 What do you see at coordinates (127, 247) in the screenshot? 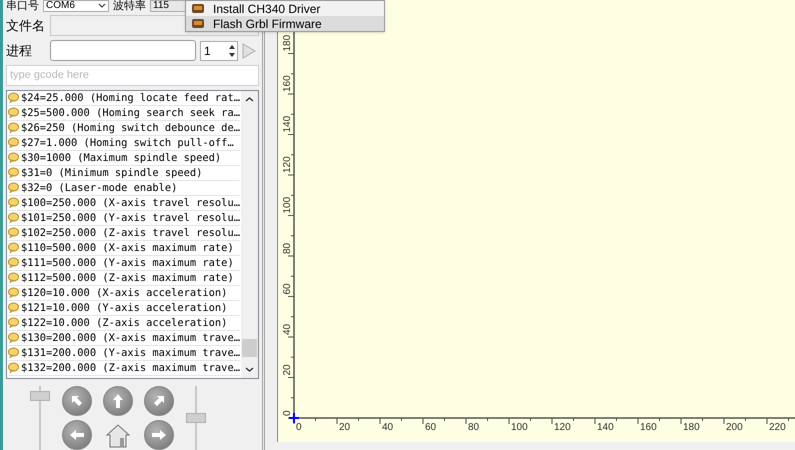
I see `console-line: $110=500.000 (X-axis maximum rate)` at bounding box center [127, 247].